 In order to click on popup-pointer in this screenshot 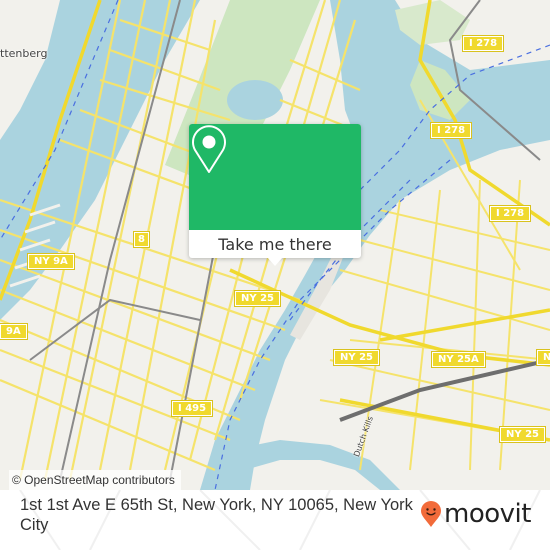, I will do `click(275, 261)`.